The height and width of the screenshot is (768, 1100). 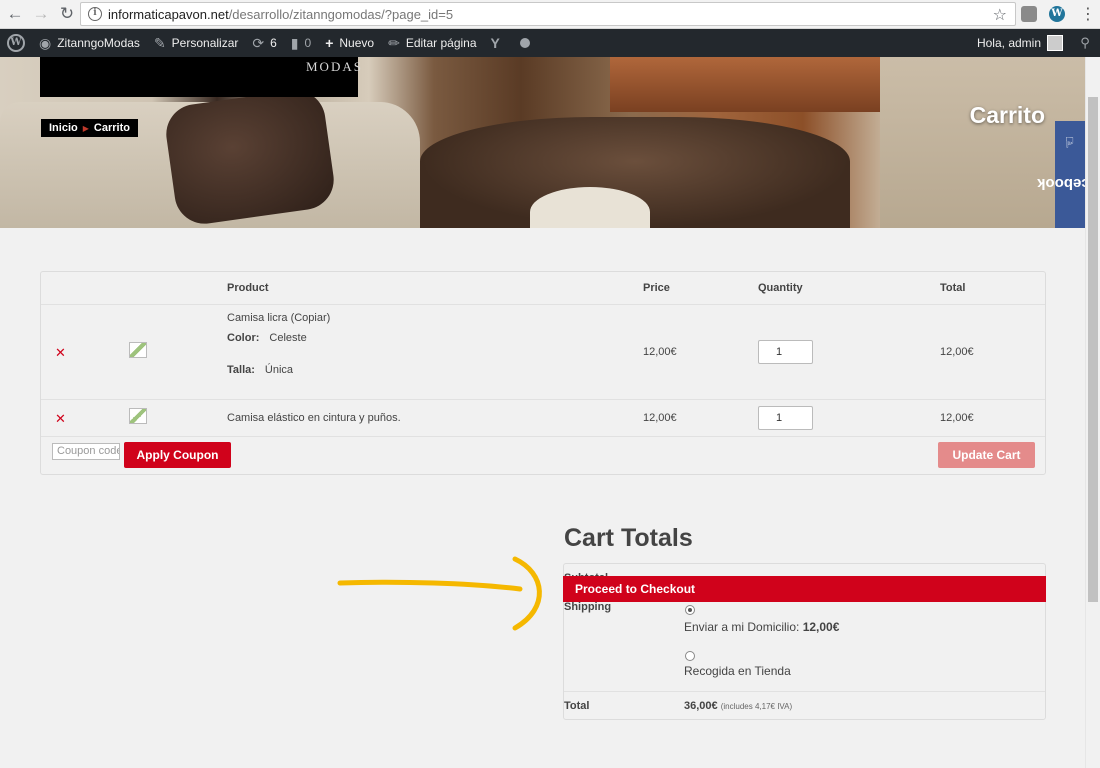 I want to click on logo-text: MODAS, so click(x=334, y=66).